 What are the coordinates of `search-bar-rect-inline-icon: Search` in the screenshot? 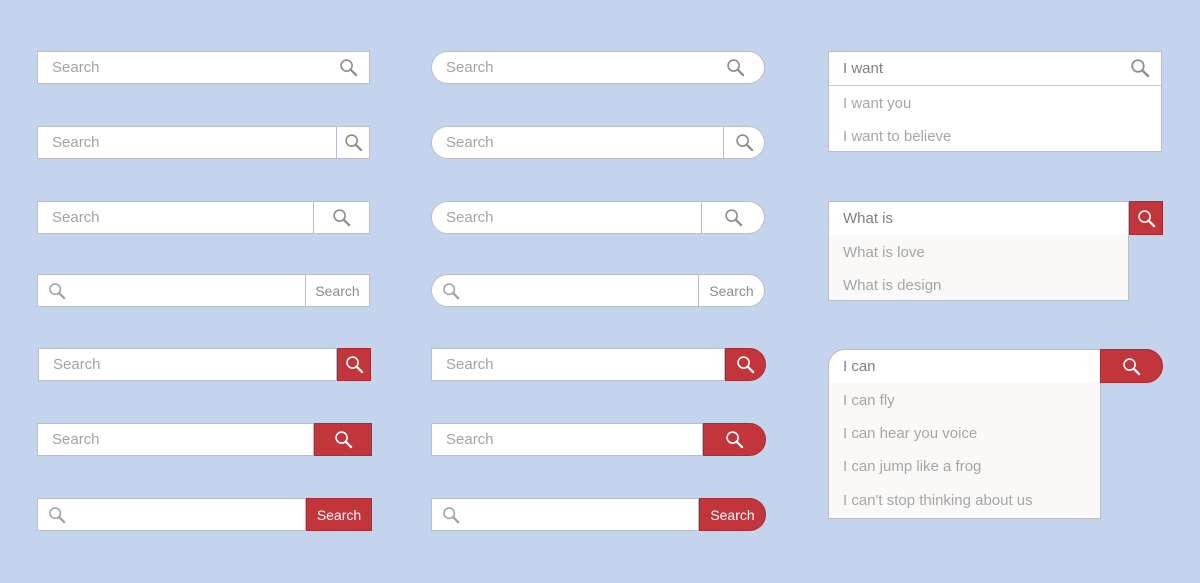 It's located at (203, 67).